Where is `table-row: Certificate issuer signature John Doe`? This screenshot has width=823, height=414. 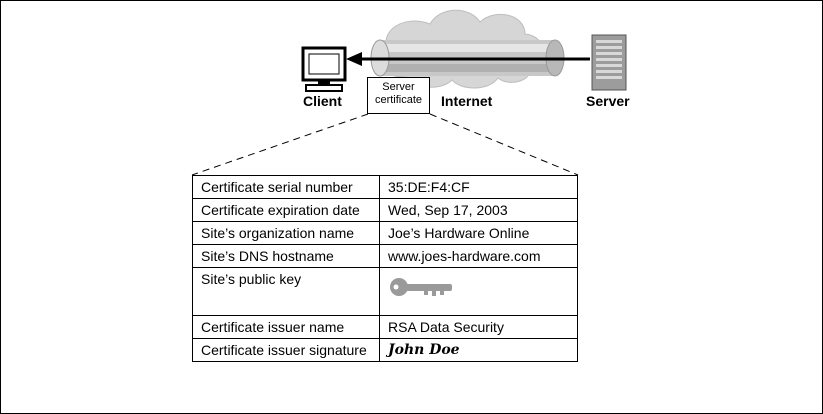 table-row: Certificate issuer signature John Doe is located at coordinates (385, 350).